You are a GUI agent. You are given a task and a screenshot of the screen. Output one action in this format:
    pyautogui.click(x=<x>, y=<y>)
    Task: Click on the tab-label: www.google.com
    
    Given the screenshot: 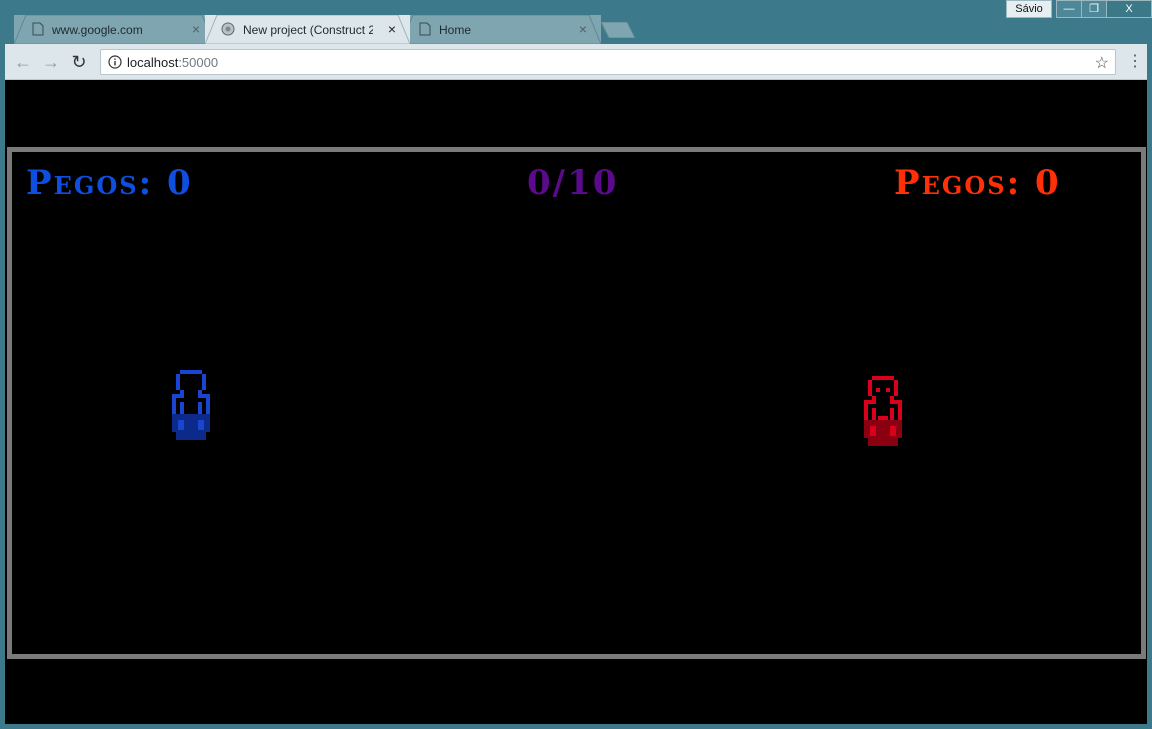 What is the action you would take?
    pyautogui.click(x=97, y=30)
    